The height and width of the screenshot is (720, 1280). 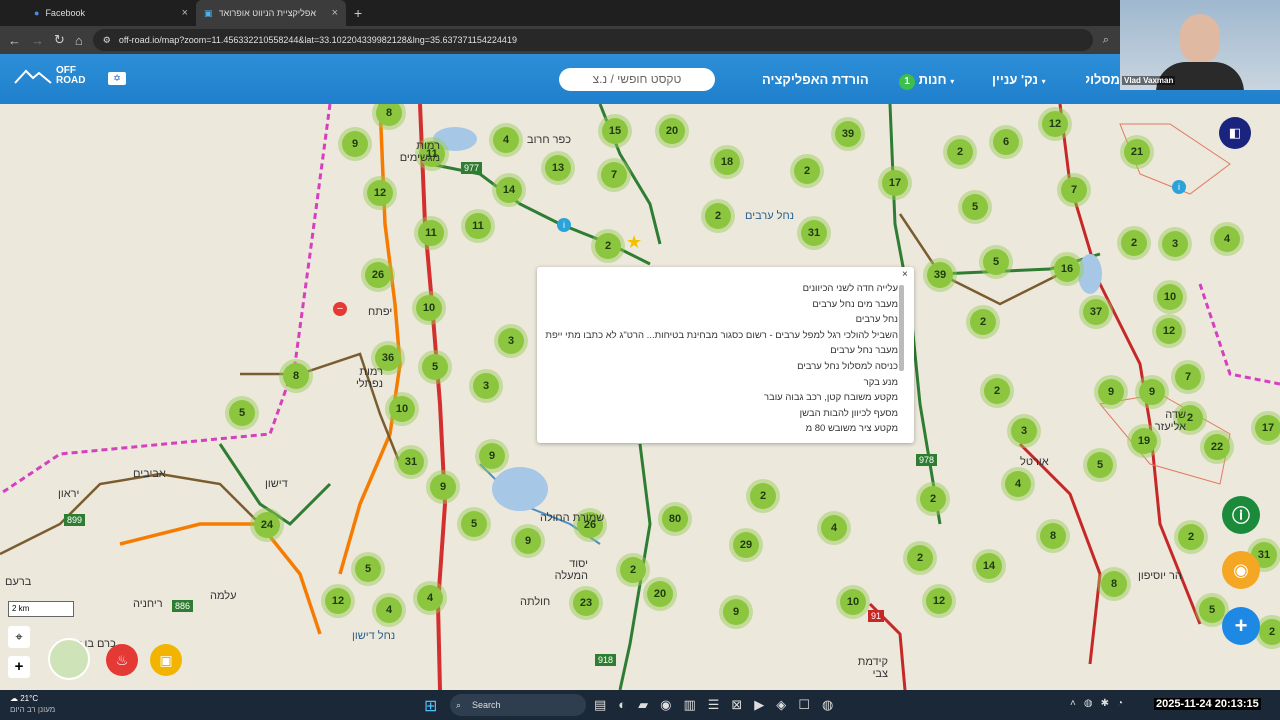 What do you see at coordinates (721, 305) in the screenshot?
I see `popup-item: מעבר מים נחל ערבים` at bounding box center [721, 305].